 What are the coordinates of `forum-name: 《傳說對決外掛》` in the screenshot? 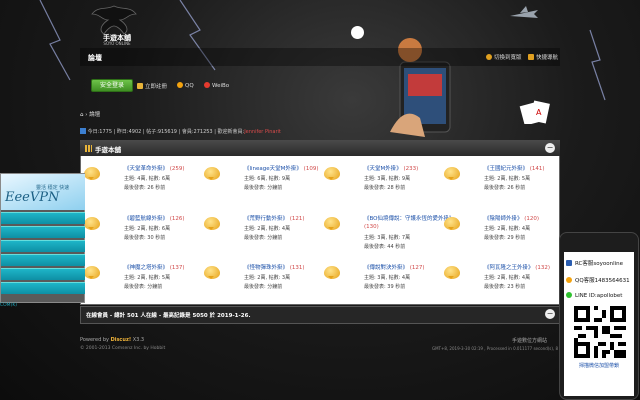 It's located at (386, 268).